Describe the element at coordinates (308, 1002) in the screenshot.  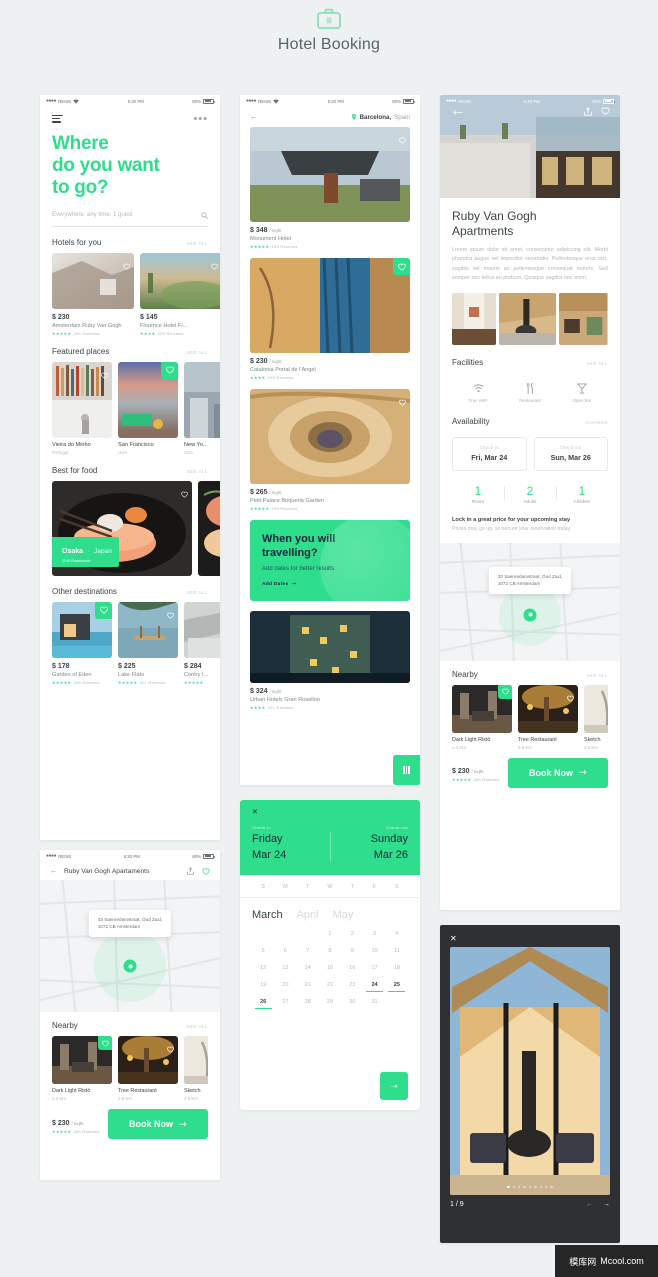
I see `calendar-day: 28` at that location.